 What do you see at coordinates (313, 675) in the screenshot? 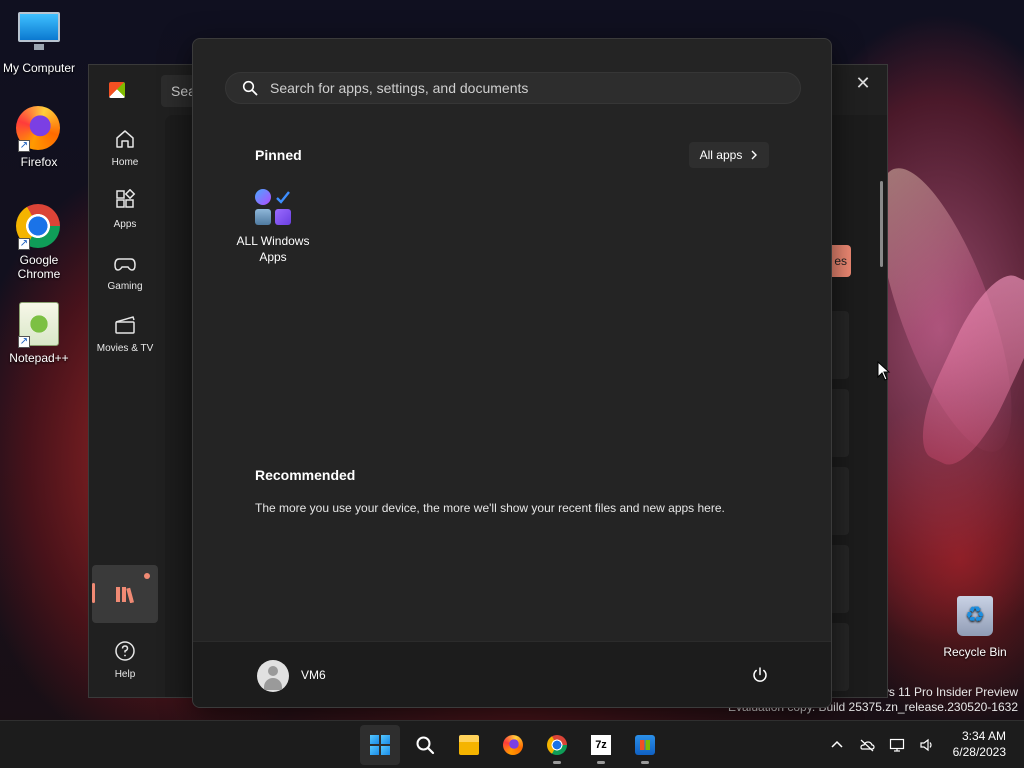
I see `user-name: VM6` at bounding box center [313, 675].